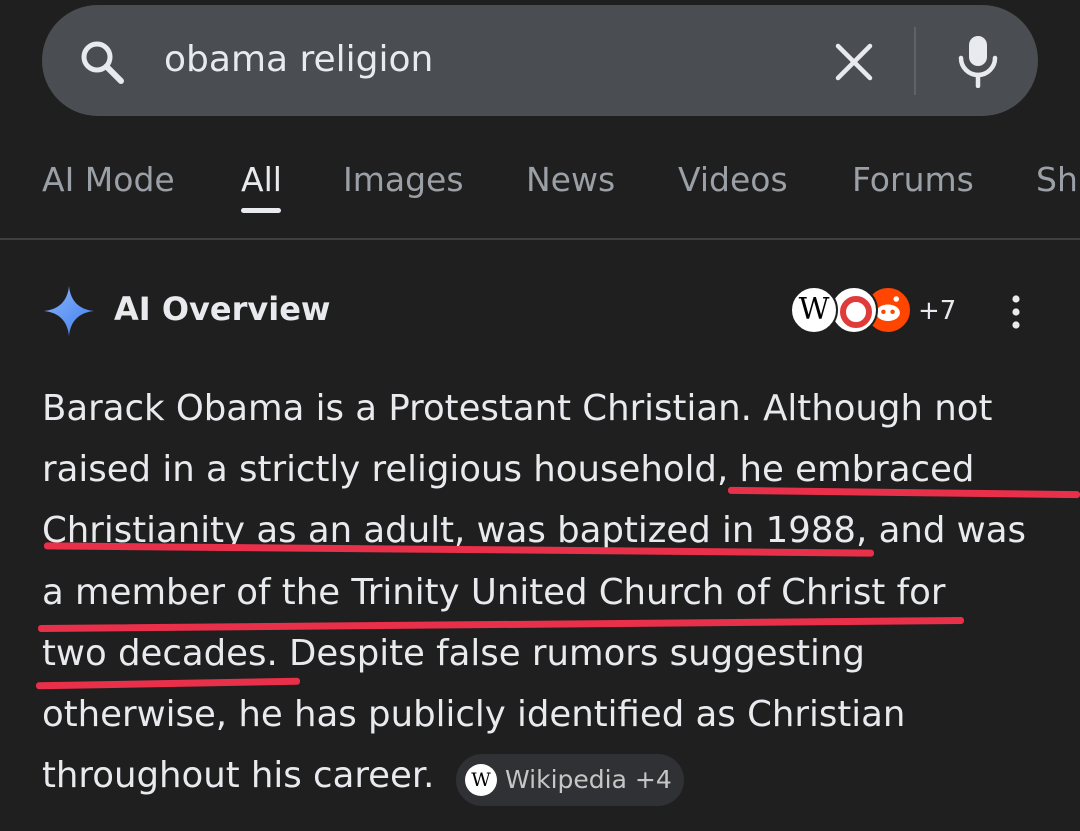  What do you see at coordinates (261, 180) in the screenshot?
I see `tab-all: All` at bounding box center [261, 180].